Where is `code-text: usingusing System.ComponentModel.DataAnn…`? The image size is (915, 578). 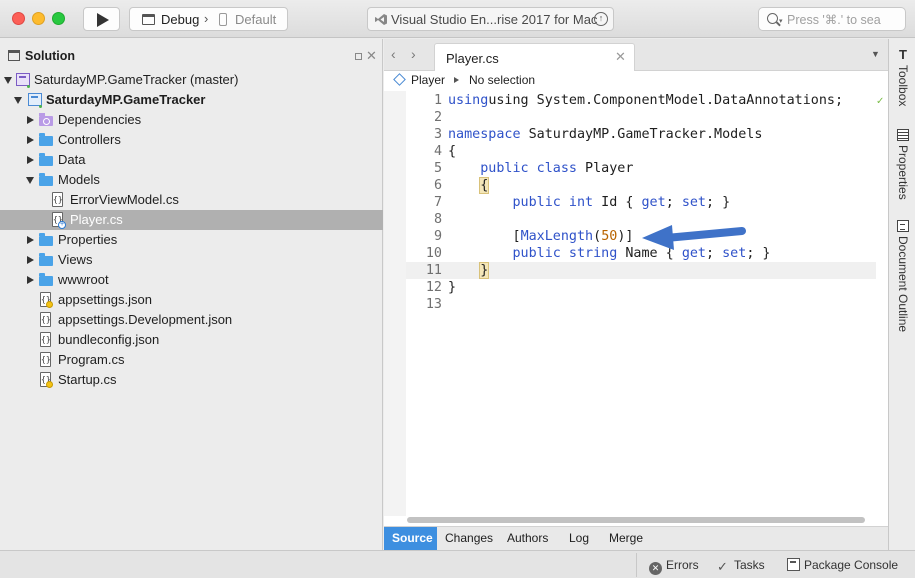
code-text: usingusing System.ComponentModel.DataAnn… is located at coordinates (646, 100).